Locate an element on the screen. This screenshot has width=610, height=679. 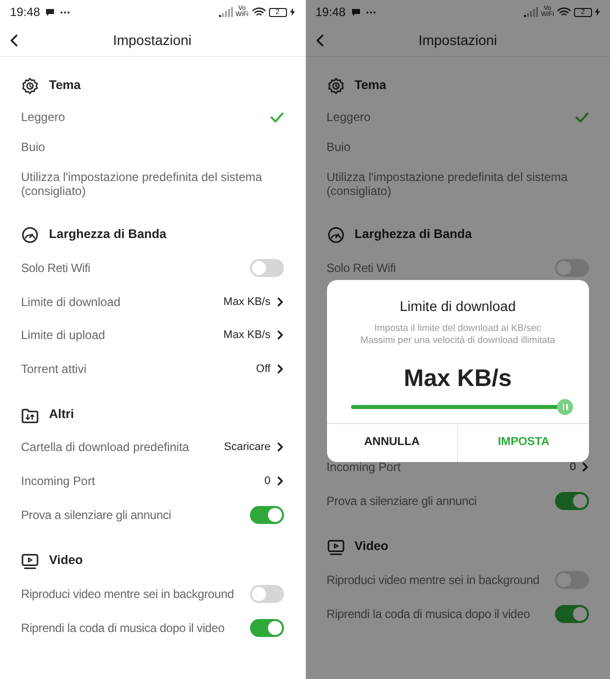
setting-label: Cartella di download predefinita is located at coordinates (105, 447).